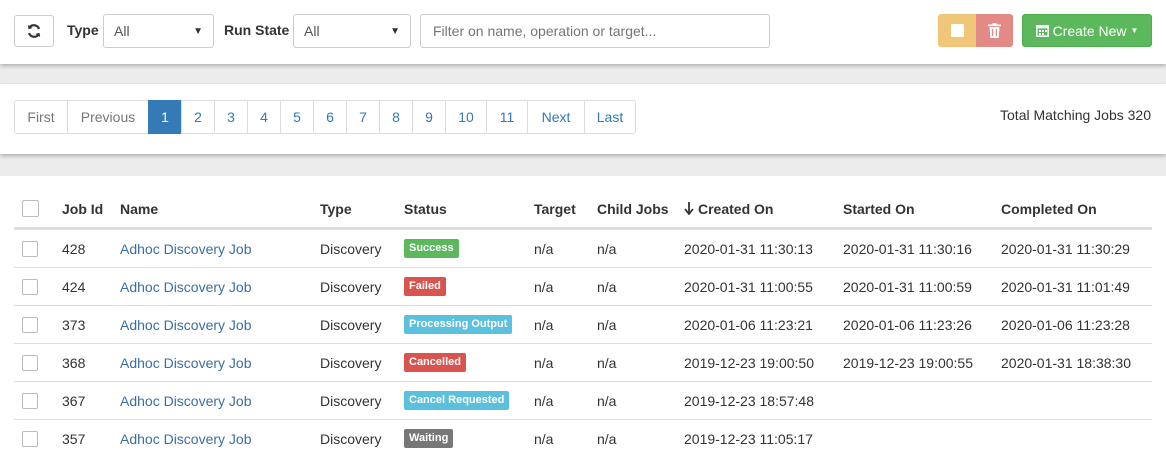  Describe the element at coordinates (198, 31) in the screenshot. I see `chevron-down-icon: ▼` at that location.